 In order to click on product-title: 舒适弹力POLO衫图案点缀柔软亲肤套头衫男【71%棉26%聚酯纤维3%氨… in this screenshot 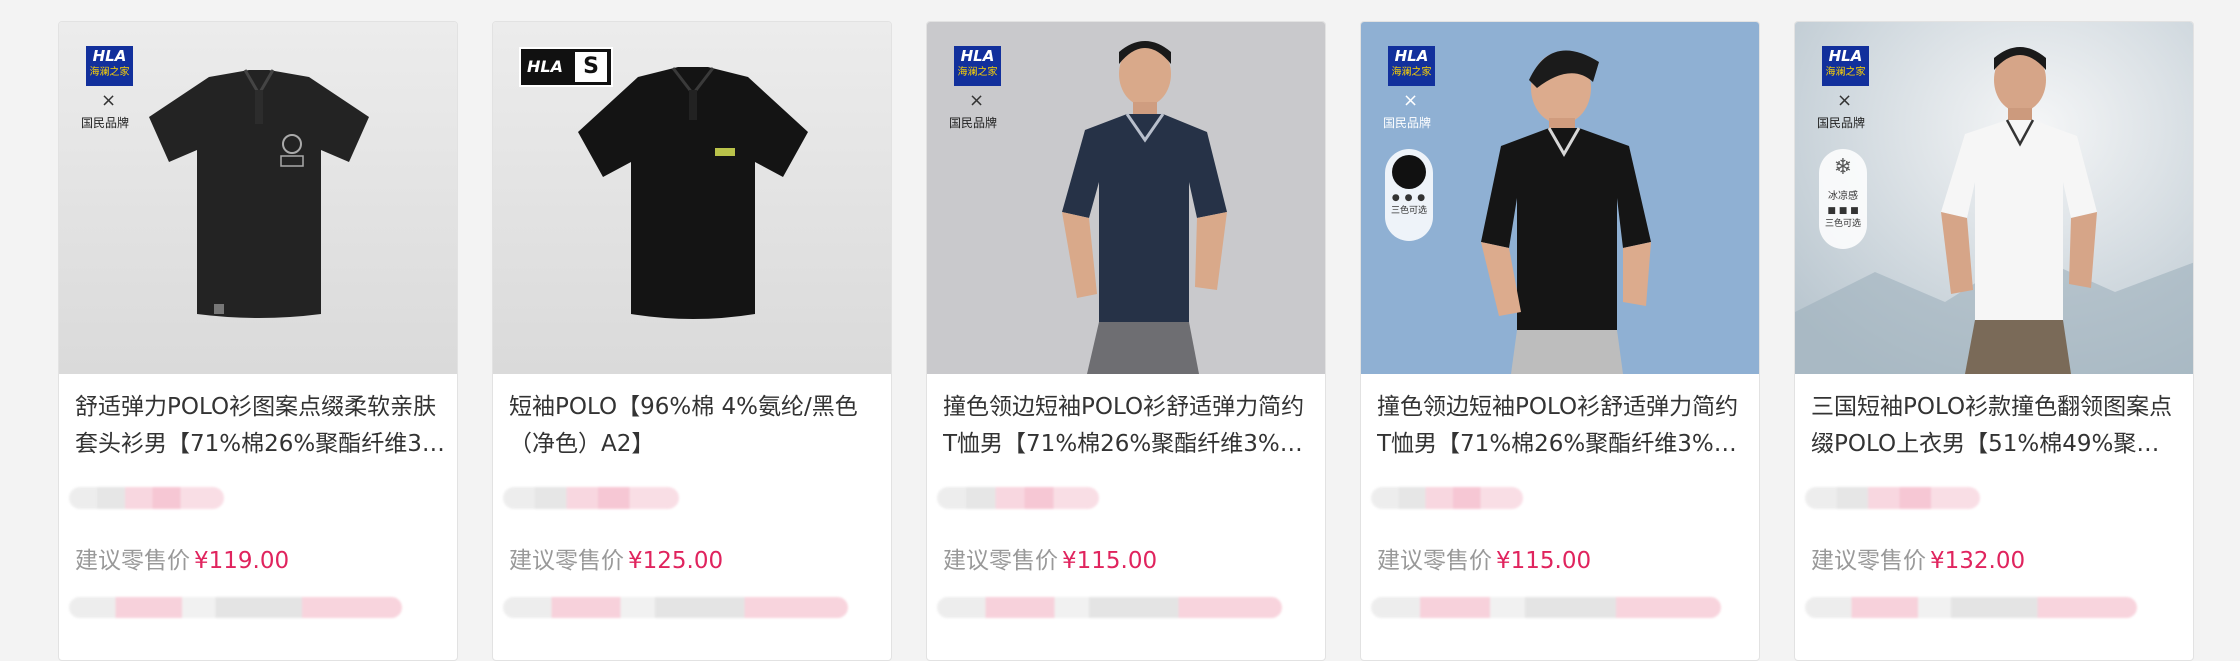, I will do `click(260, 426)`.